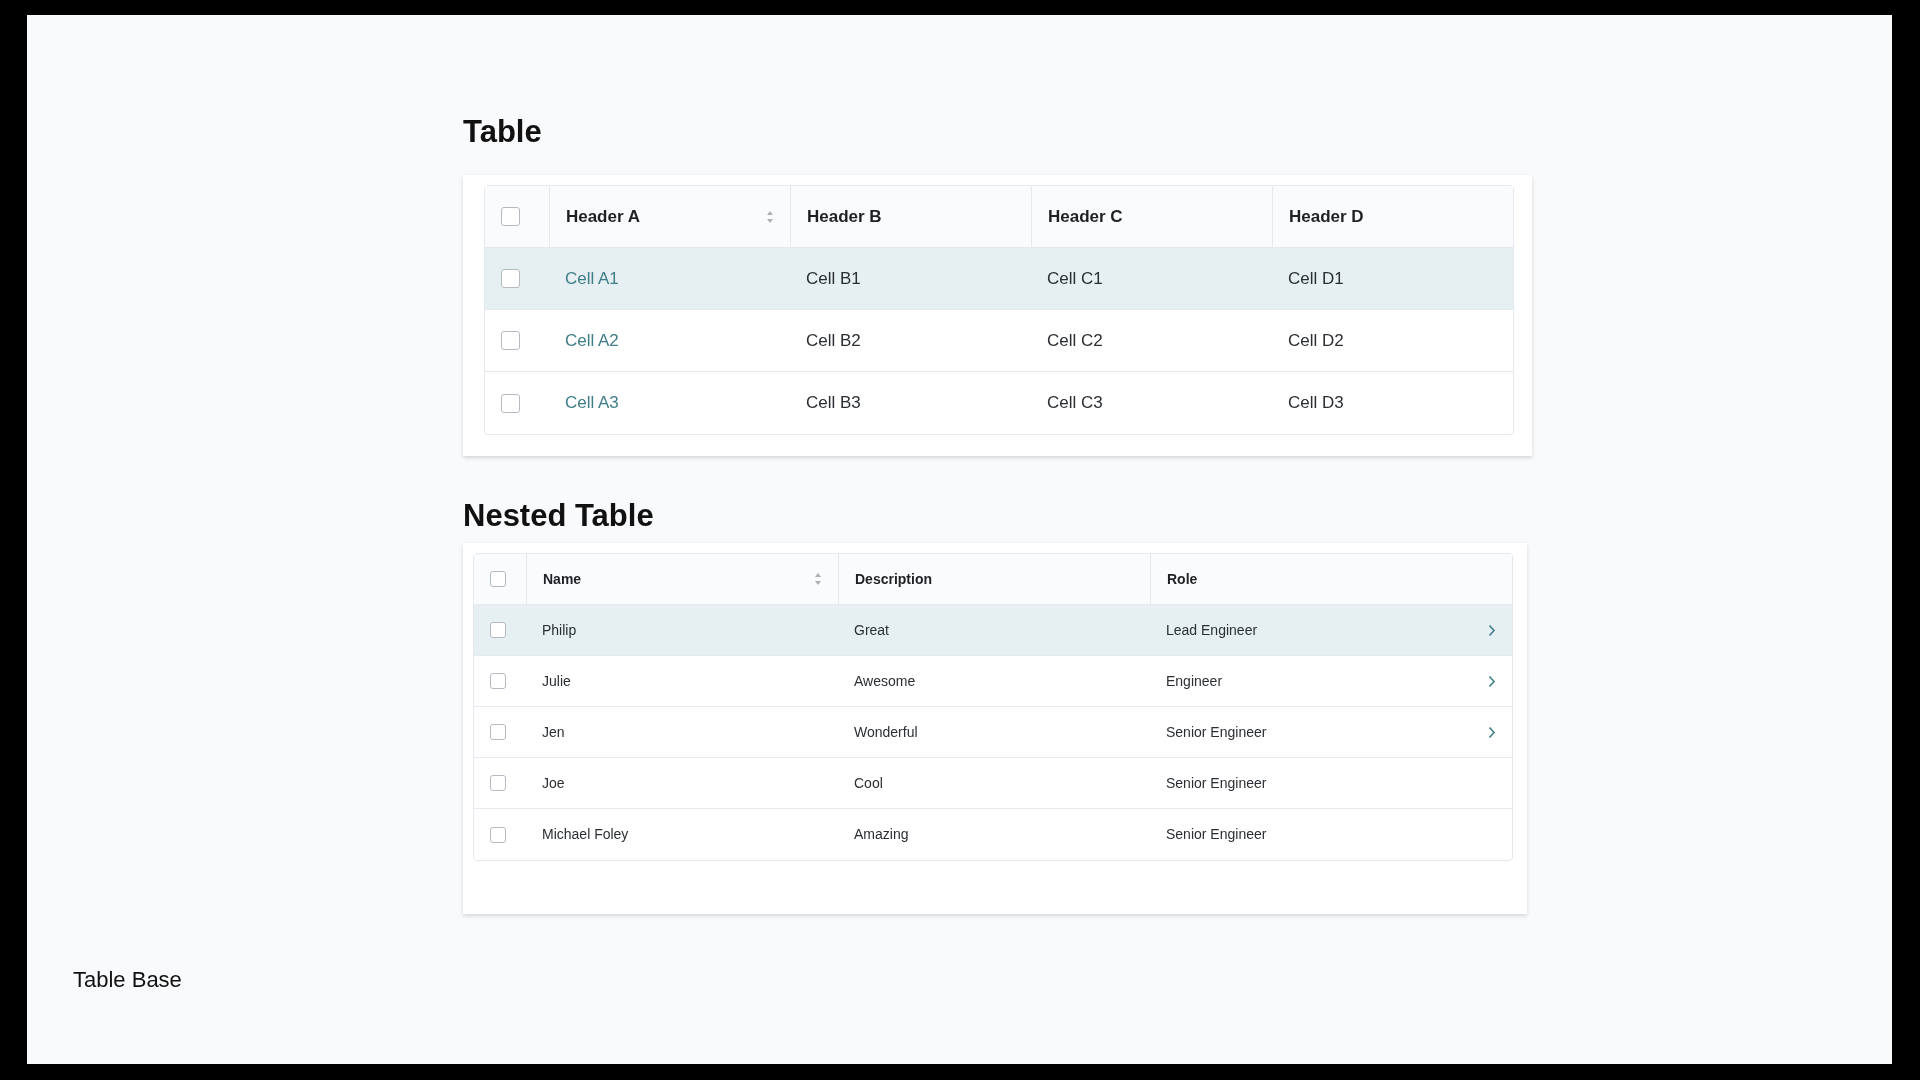 This screenshot has width=1920, height=1080. What do you see at coordinates (1074, 340) in the screenshot?
I see `table-cell: Cell C2` at bounding box center [1074, 340].